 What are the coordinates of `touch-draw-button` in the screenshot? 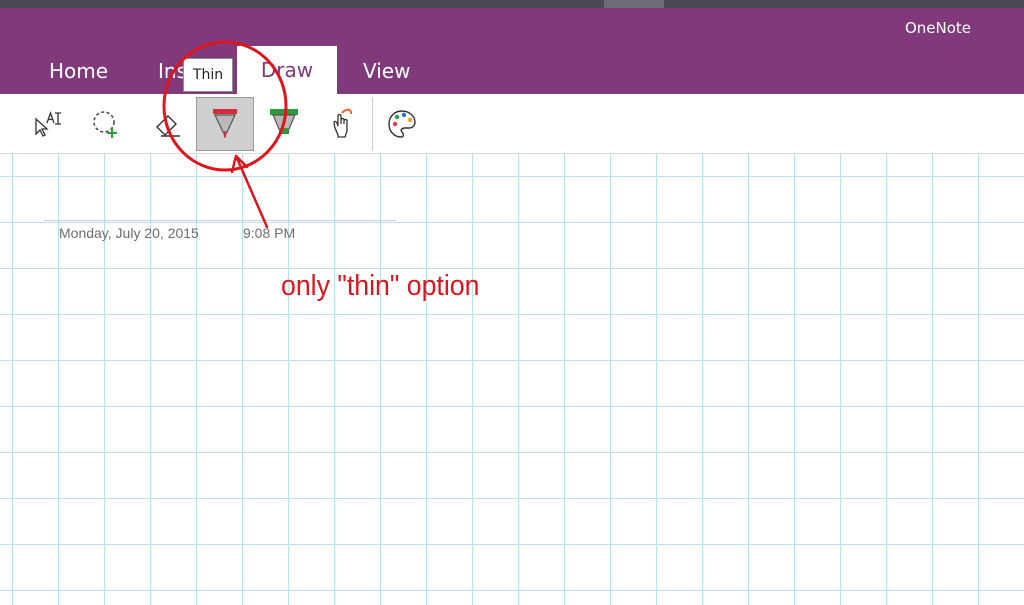 It's located at (341, 124).